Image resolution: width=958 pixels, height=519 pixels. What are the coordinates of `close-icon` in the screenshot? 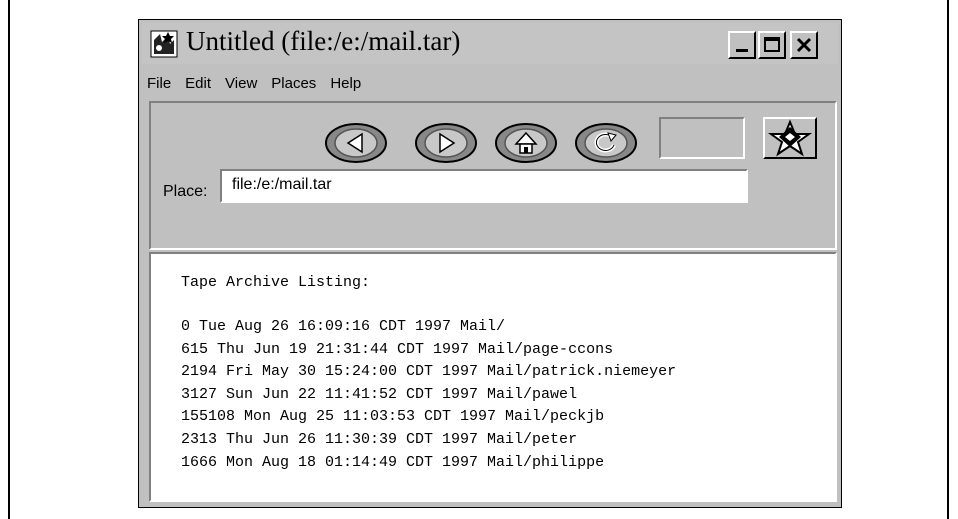 It's located at (804, 45).